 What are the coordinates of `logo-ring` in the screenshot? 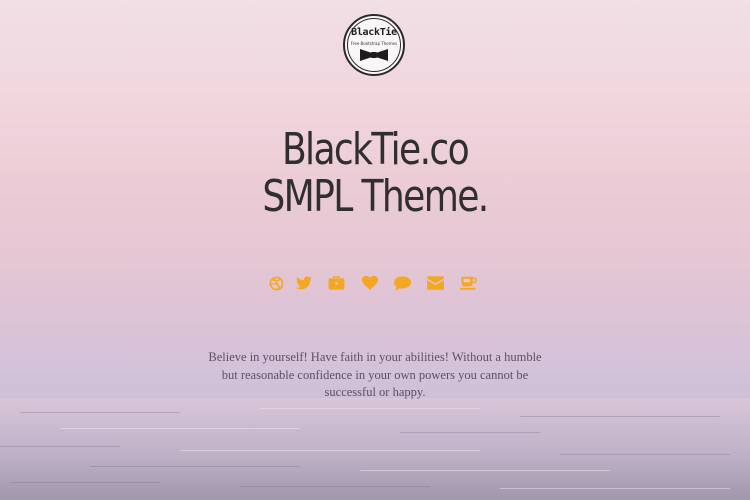 It's located at (374, 45).